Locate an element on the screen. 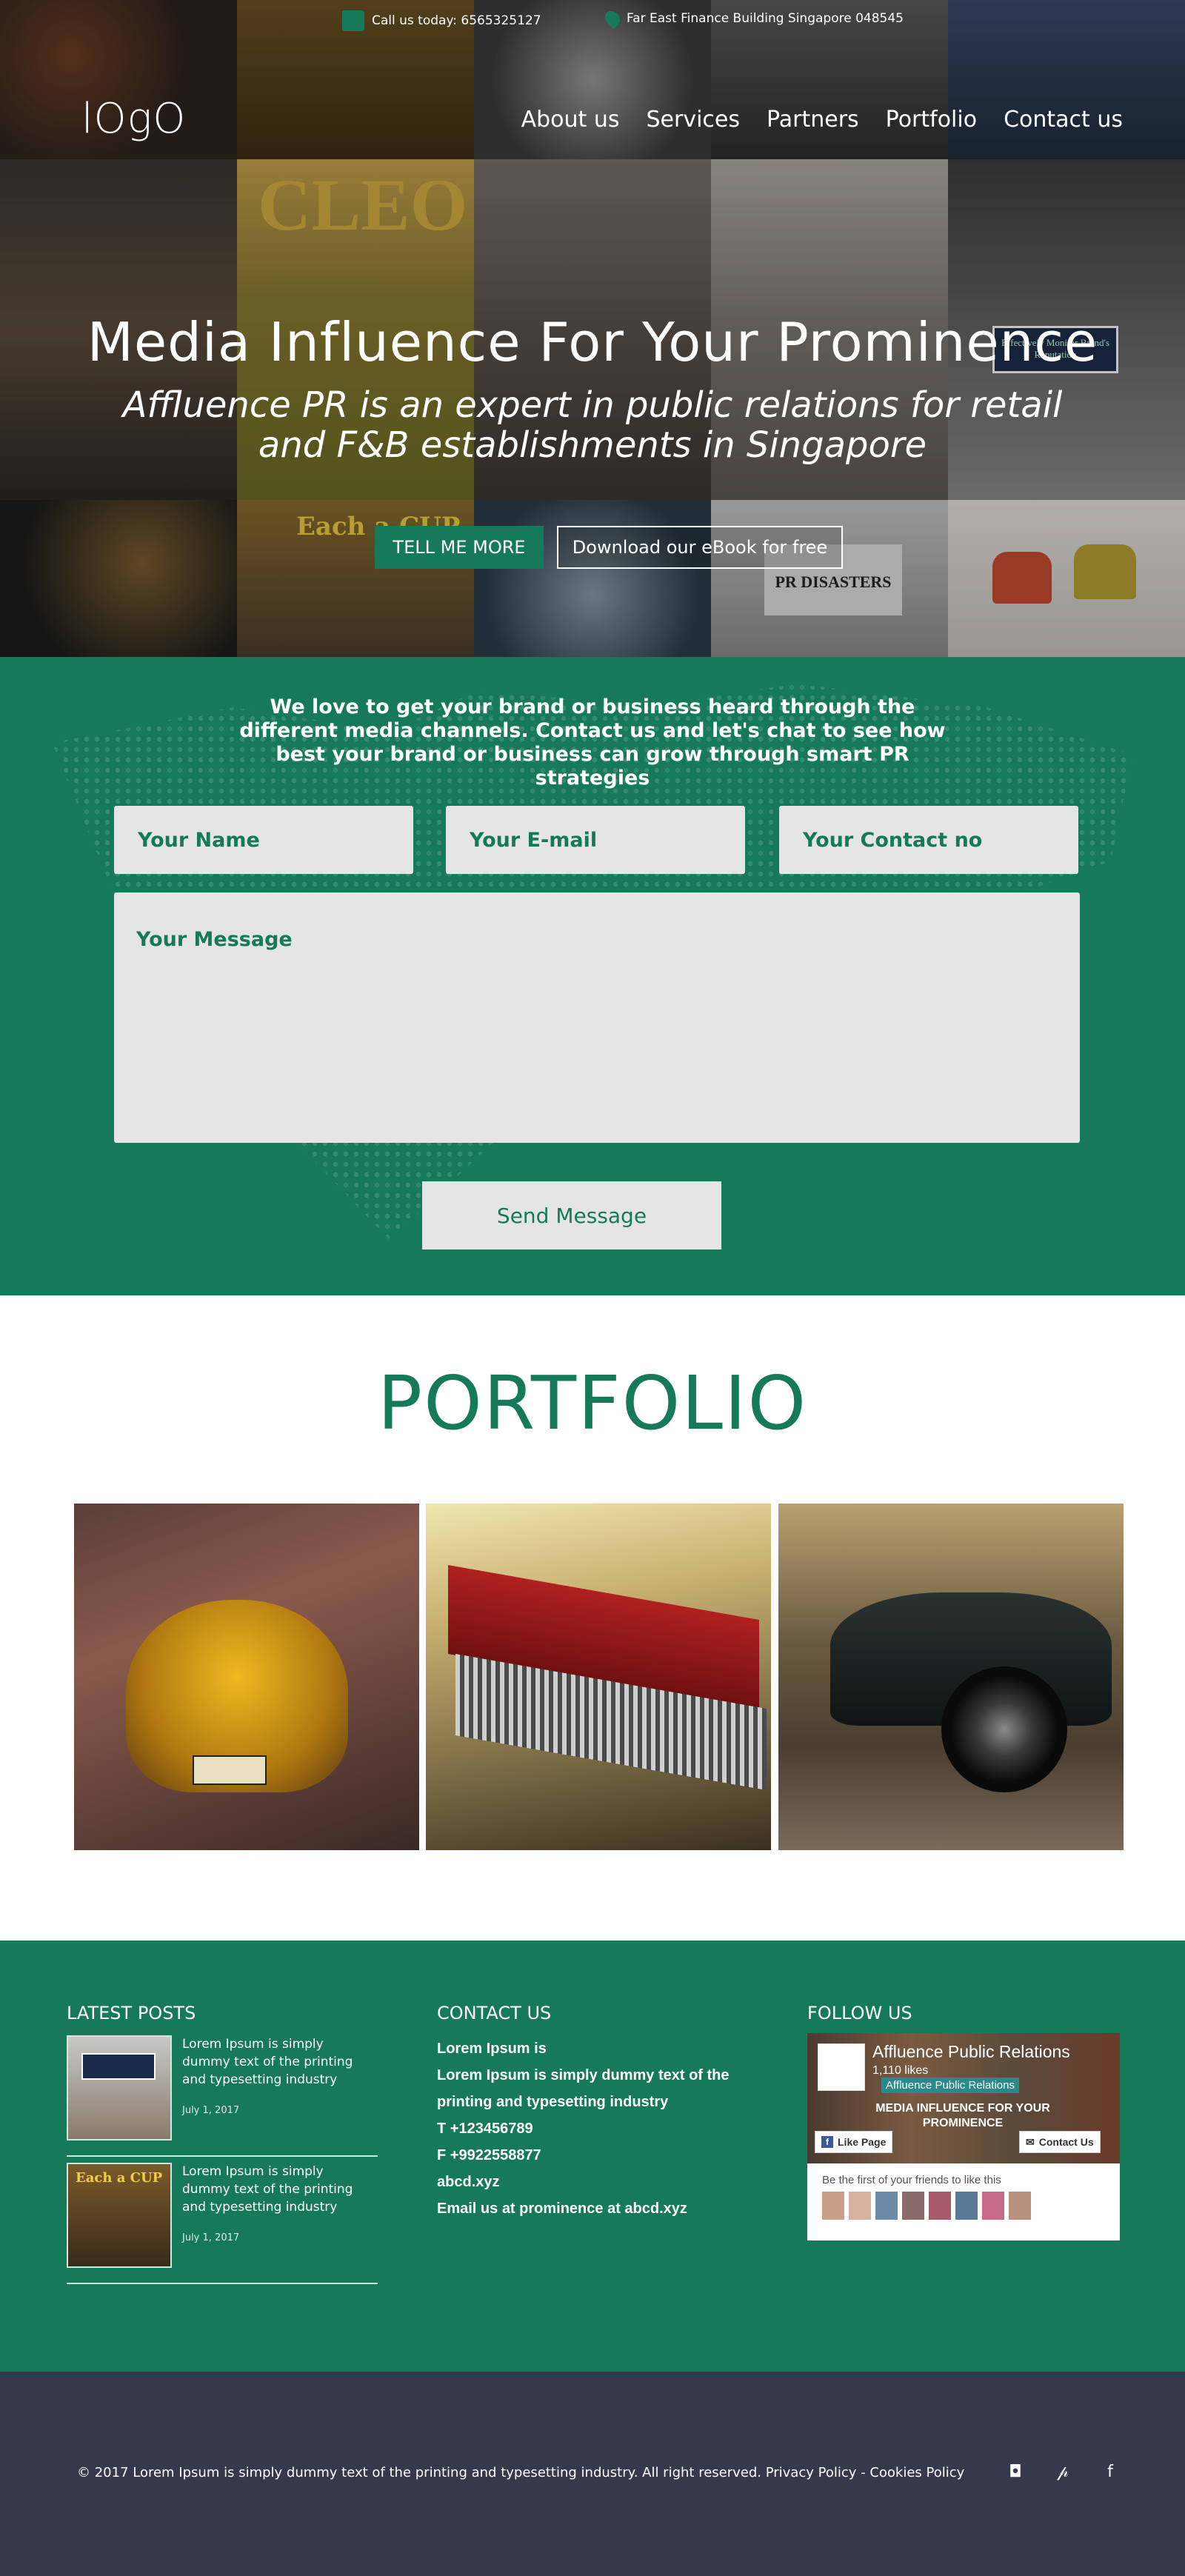  hot-rod-wheel is located at coordinates (1004, 1729).